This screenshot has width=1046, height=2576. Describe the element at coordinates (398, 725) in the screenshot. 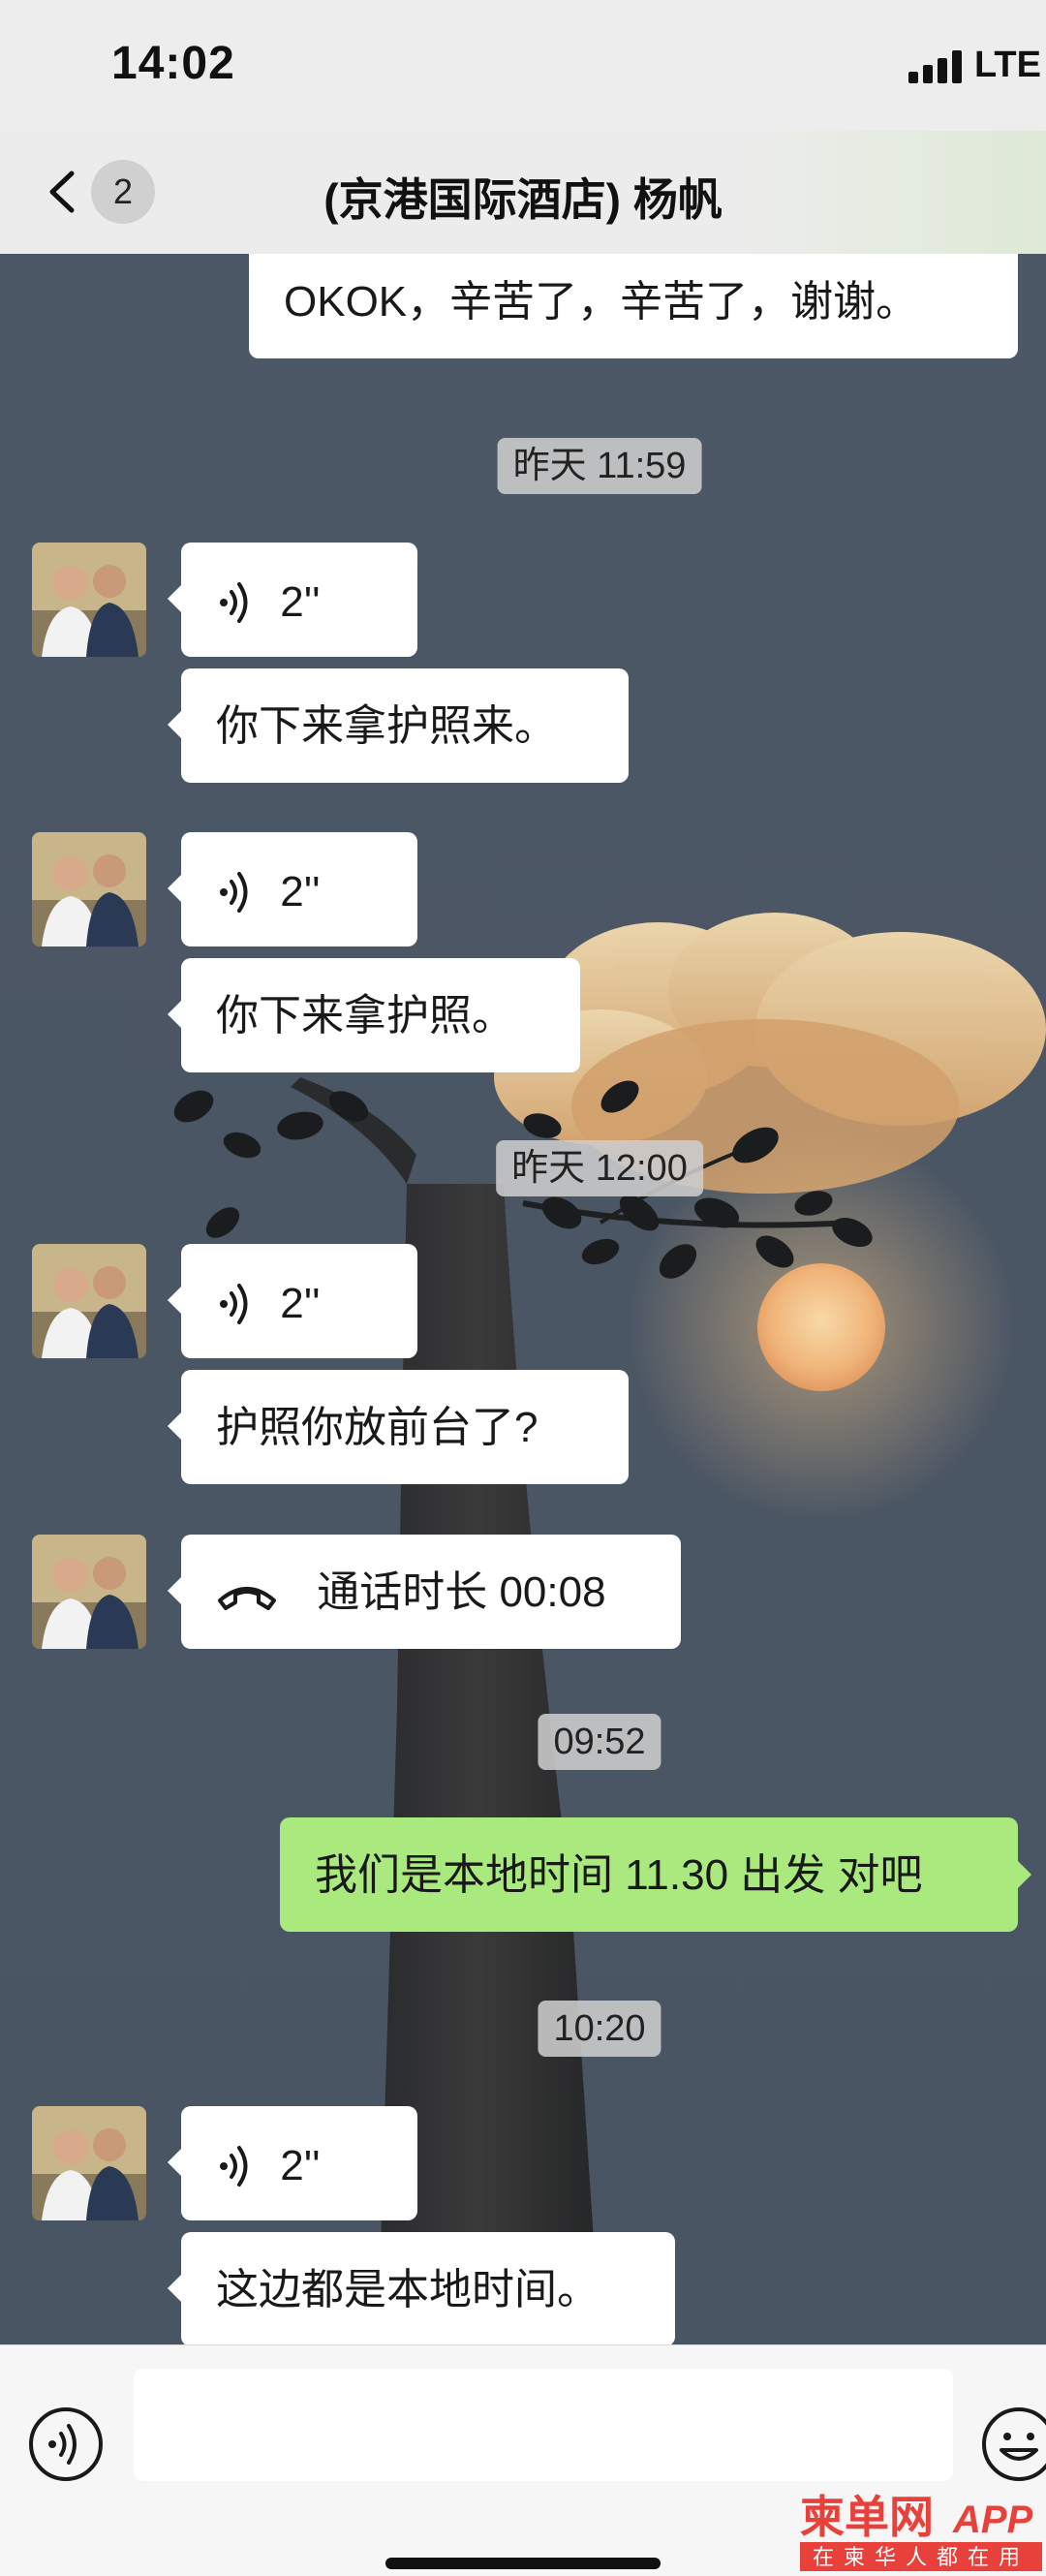

I see `received-message-bubble: 你下来拿护照来。` at that location.